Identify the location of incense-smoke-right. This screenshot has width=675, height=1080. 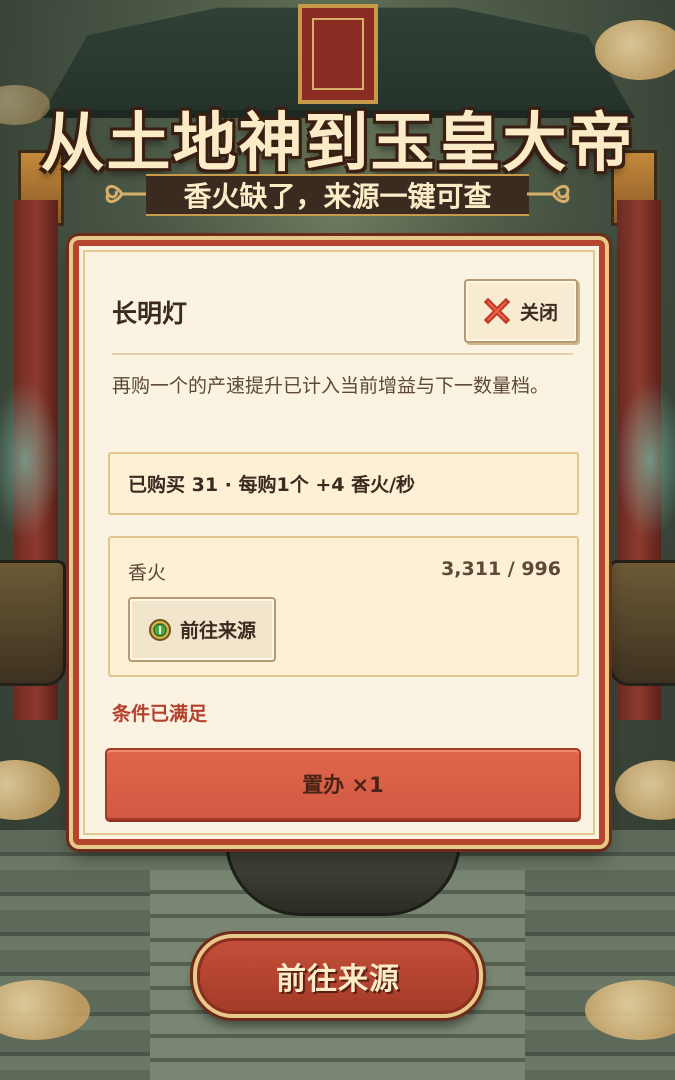
(645, 460).